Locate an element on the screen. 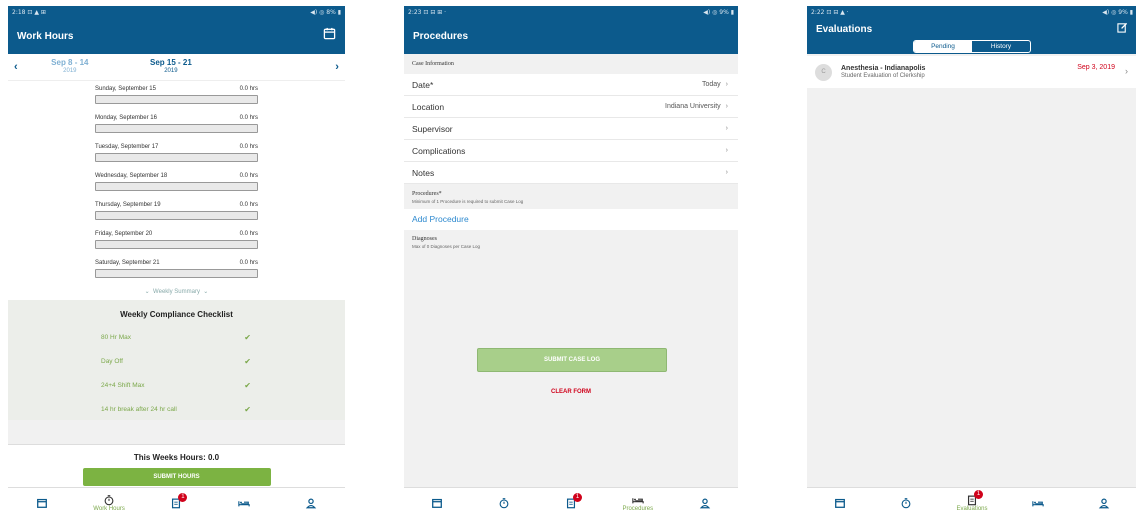  current-week: Sep 15 - 21 2019 is located at coordinates (171, 67).